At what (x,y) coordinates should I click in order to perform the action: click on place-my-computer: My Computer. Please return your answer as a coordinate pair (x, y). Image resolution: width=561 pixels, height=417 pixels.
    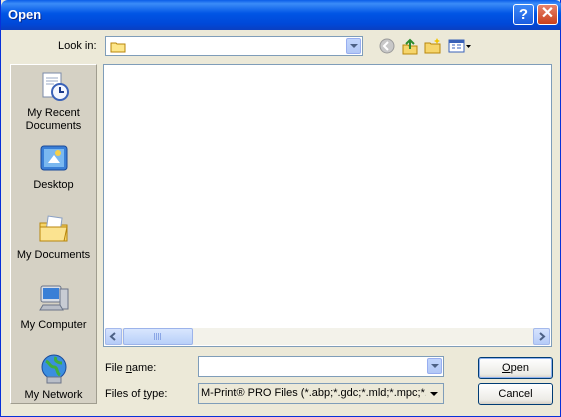
    Looking at the image, I should click on (53, 307).